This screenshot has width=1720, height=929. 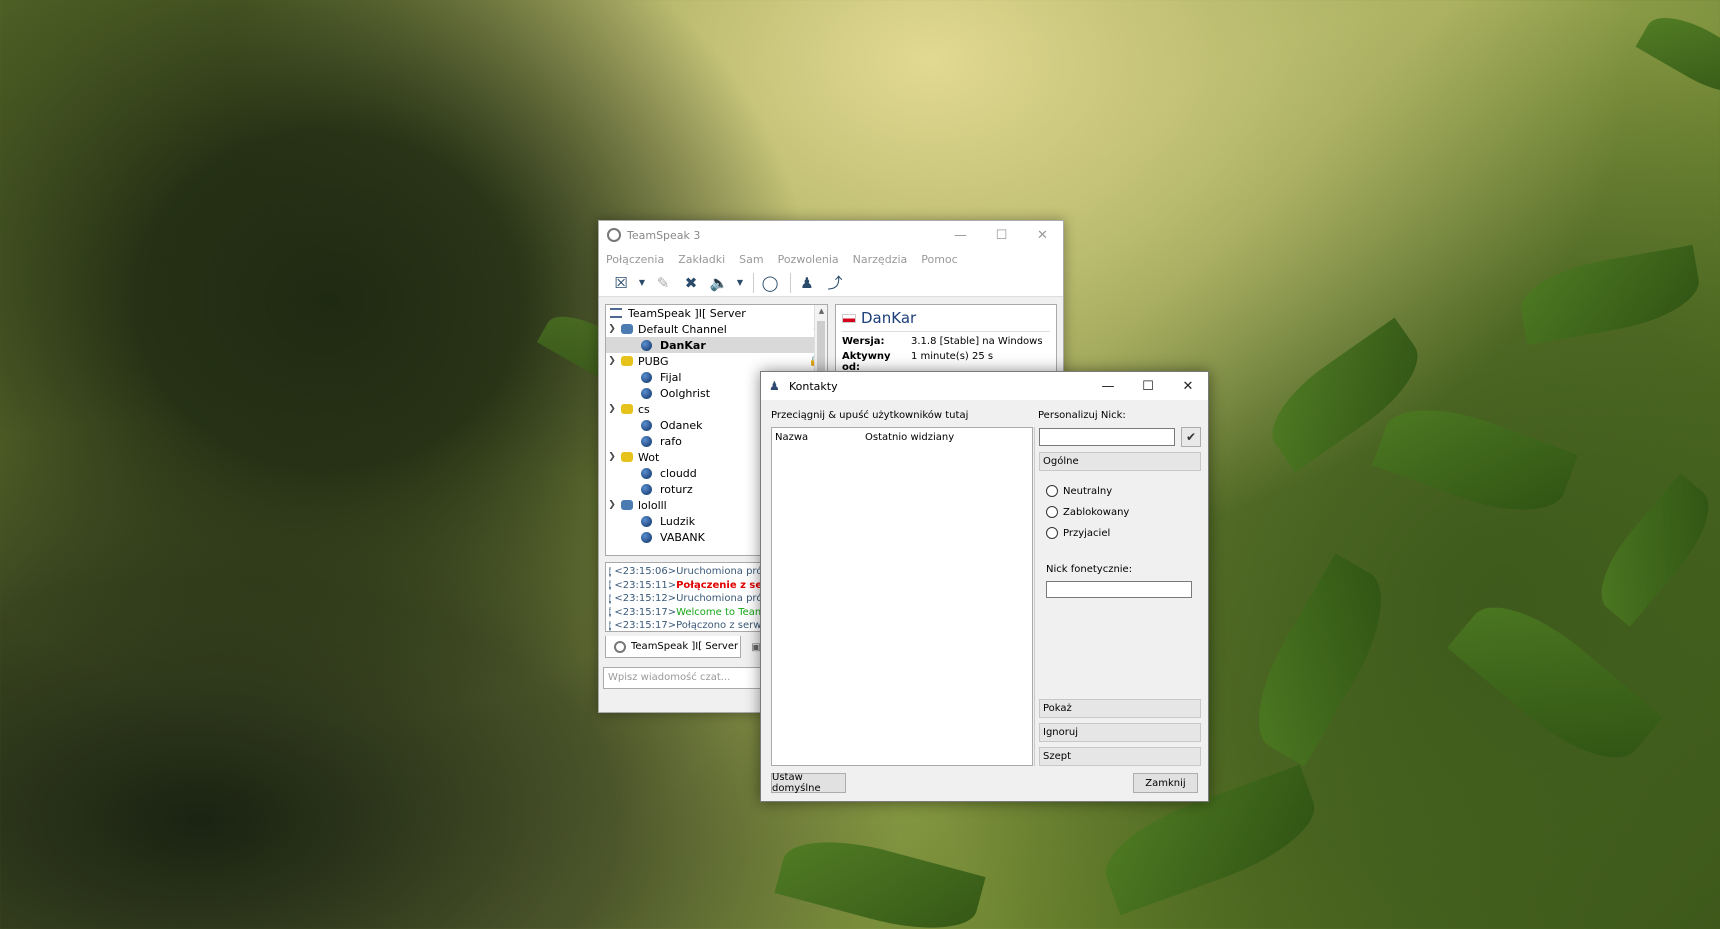 I want to click on scroll-up-icon: ▲, so click(x=821, y=311).